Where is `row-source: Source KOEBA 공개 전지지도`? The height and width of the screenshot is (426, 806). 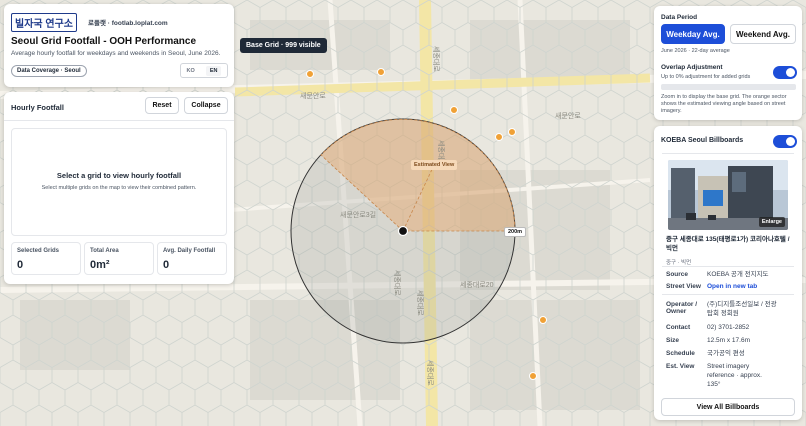 row-source: Source KOEBA 공개 전지지도 is located at coordinates (717, 275).